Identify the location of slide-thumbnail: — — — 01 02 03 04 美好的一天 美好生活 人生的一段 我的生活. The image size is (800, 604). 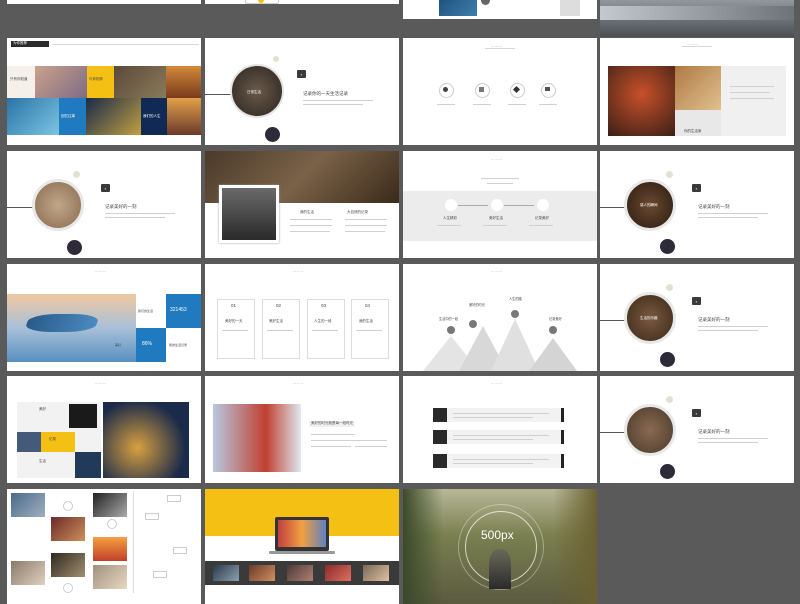
(302, 317).